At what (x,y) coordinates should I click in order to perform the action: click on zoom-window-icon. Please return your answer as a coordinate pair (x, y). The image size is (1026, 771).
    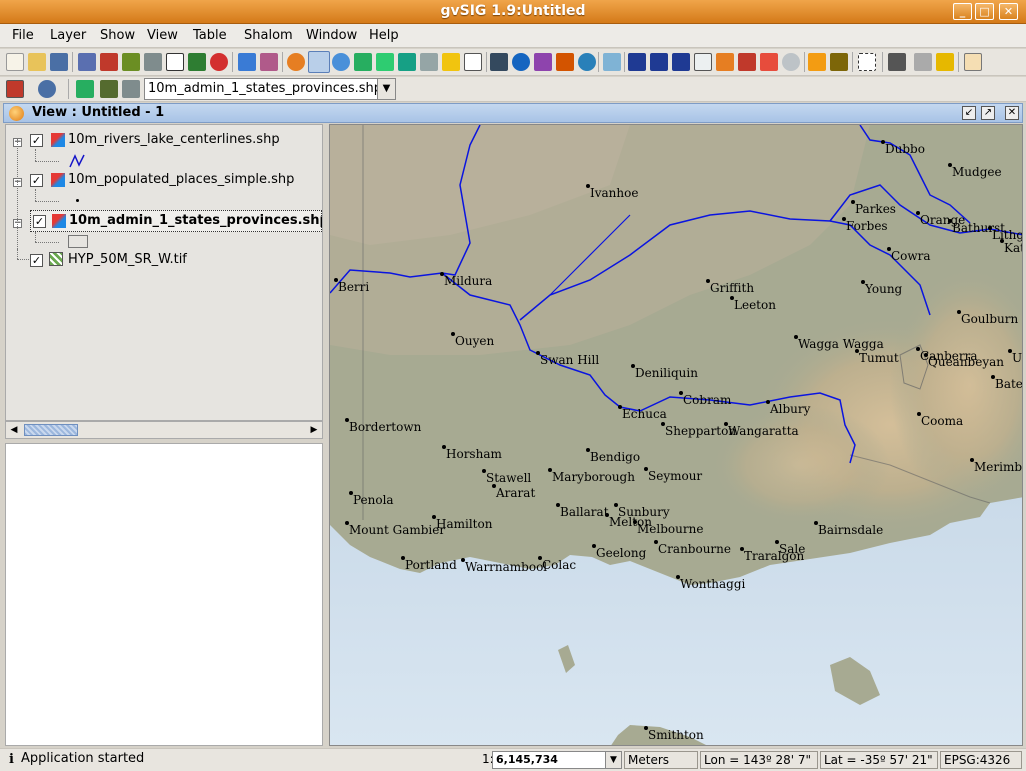
    Looking at the image, I should click on (319, 62).